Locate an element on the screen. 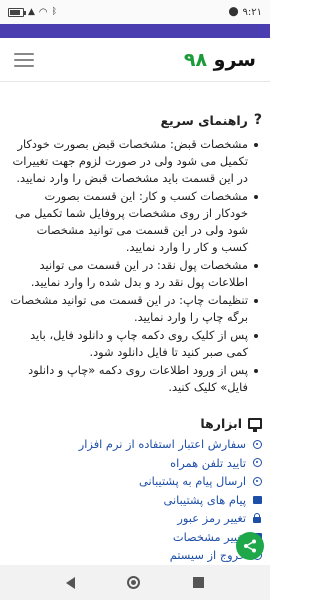  monitor-icon is located at coordinates (255, 425).